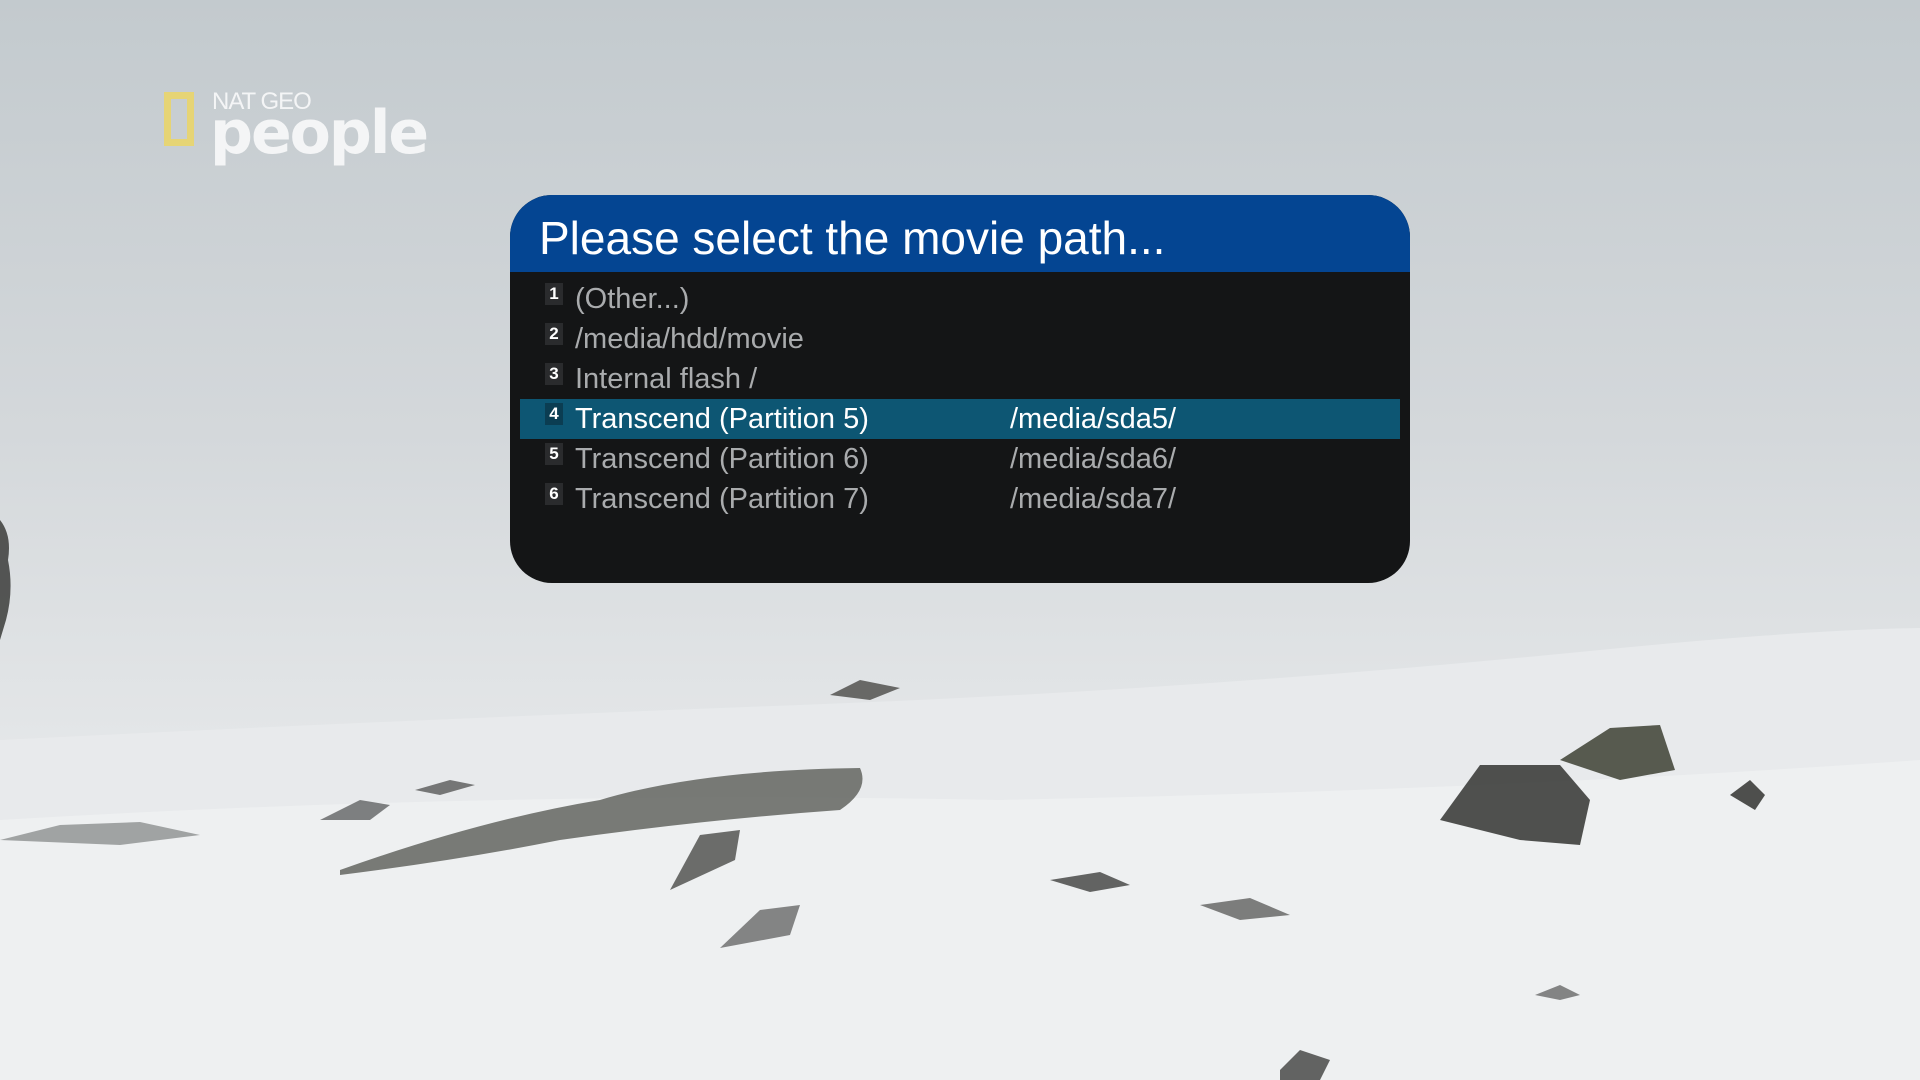 This screenshot has height=1080, width=1920. What do you see at coordinates (1093, 459) in the screenshot?
I see `item-path: /media/sda6/` at bounding box center [1093, 459].